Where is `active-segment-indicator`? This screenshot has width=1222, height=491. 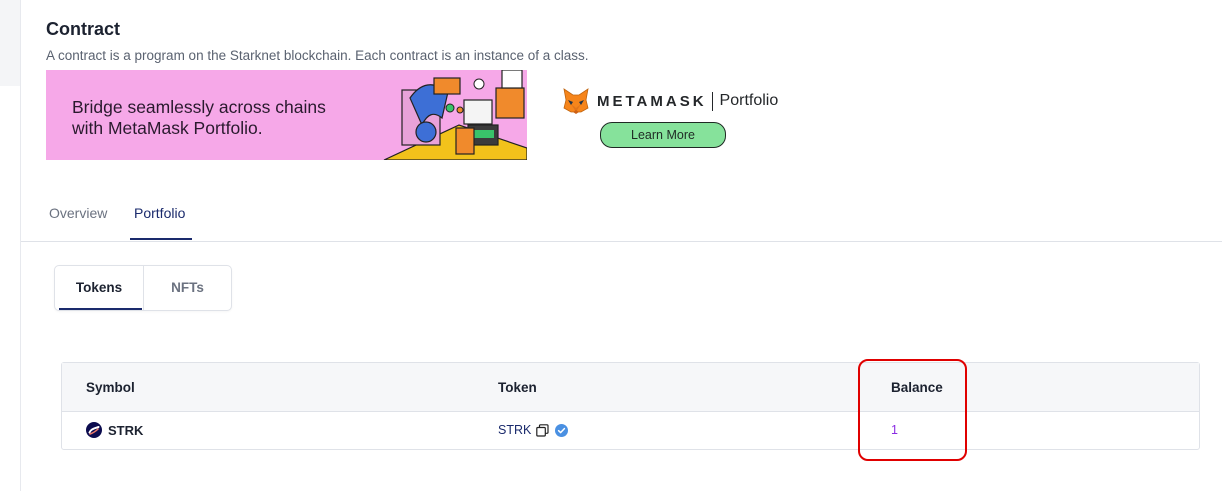 active-segment-indicator is located at coordinates (100, 309).